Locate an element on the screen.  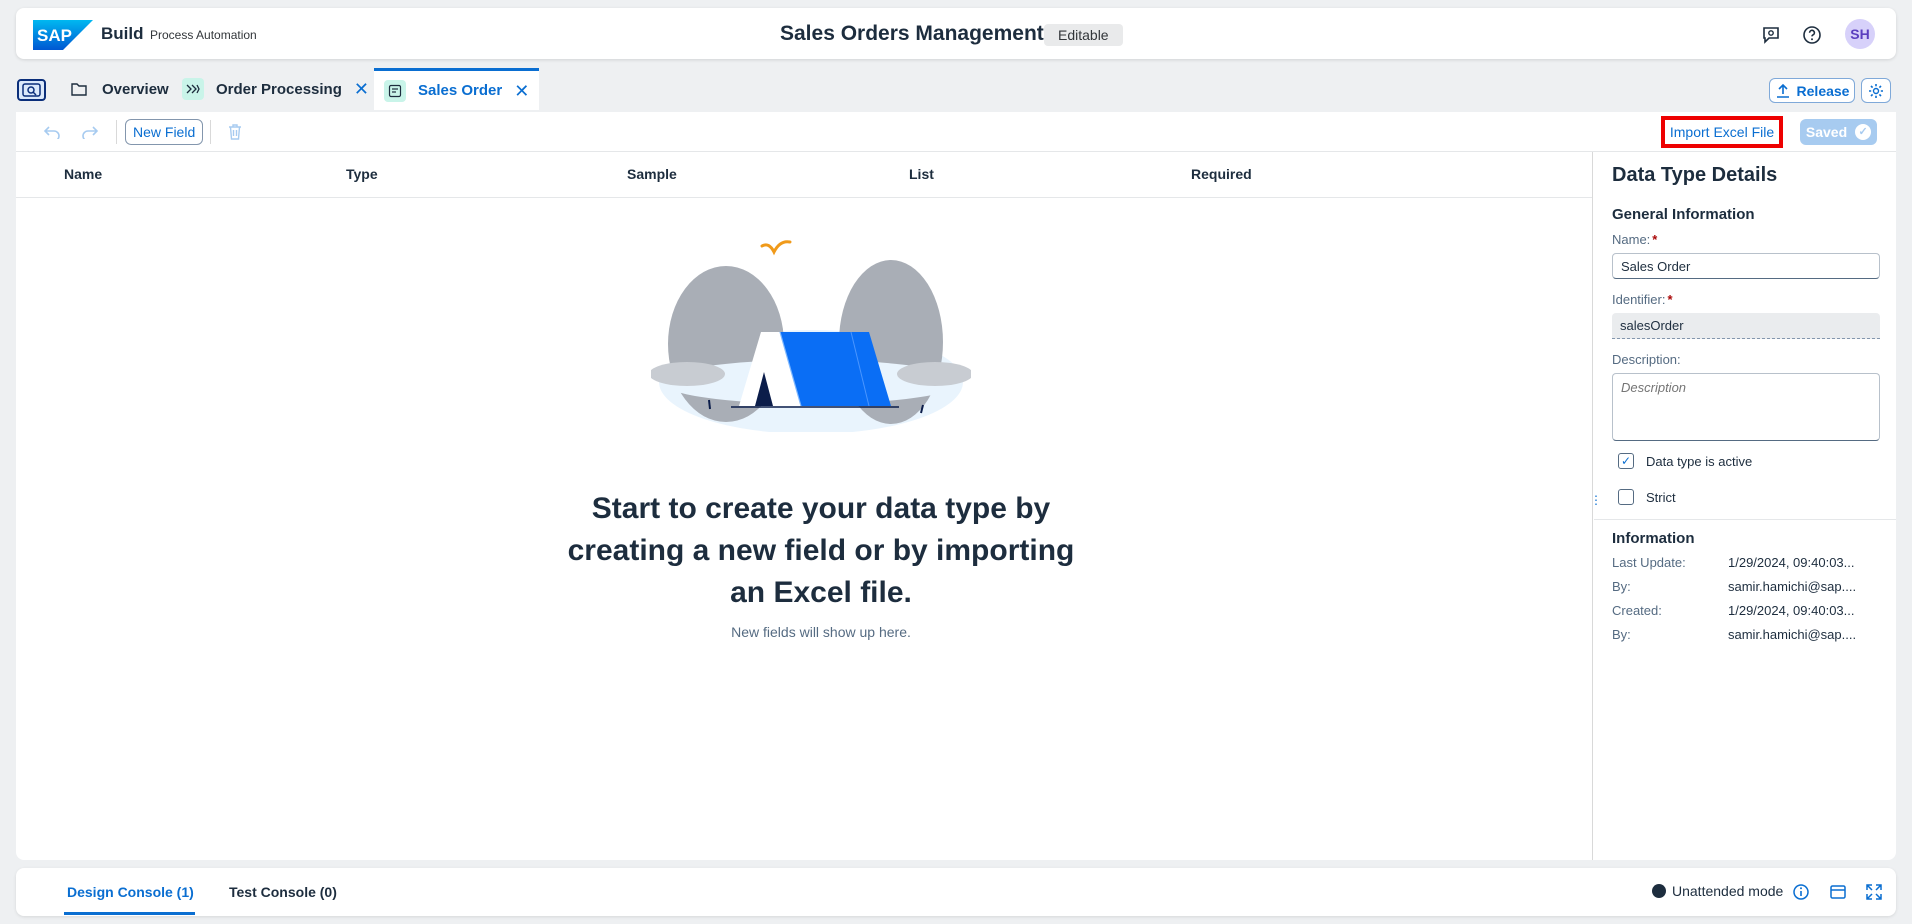
import-excel-button: Import Excel File is located at coordinates (1722, 132).